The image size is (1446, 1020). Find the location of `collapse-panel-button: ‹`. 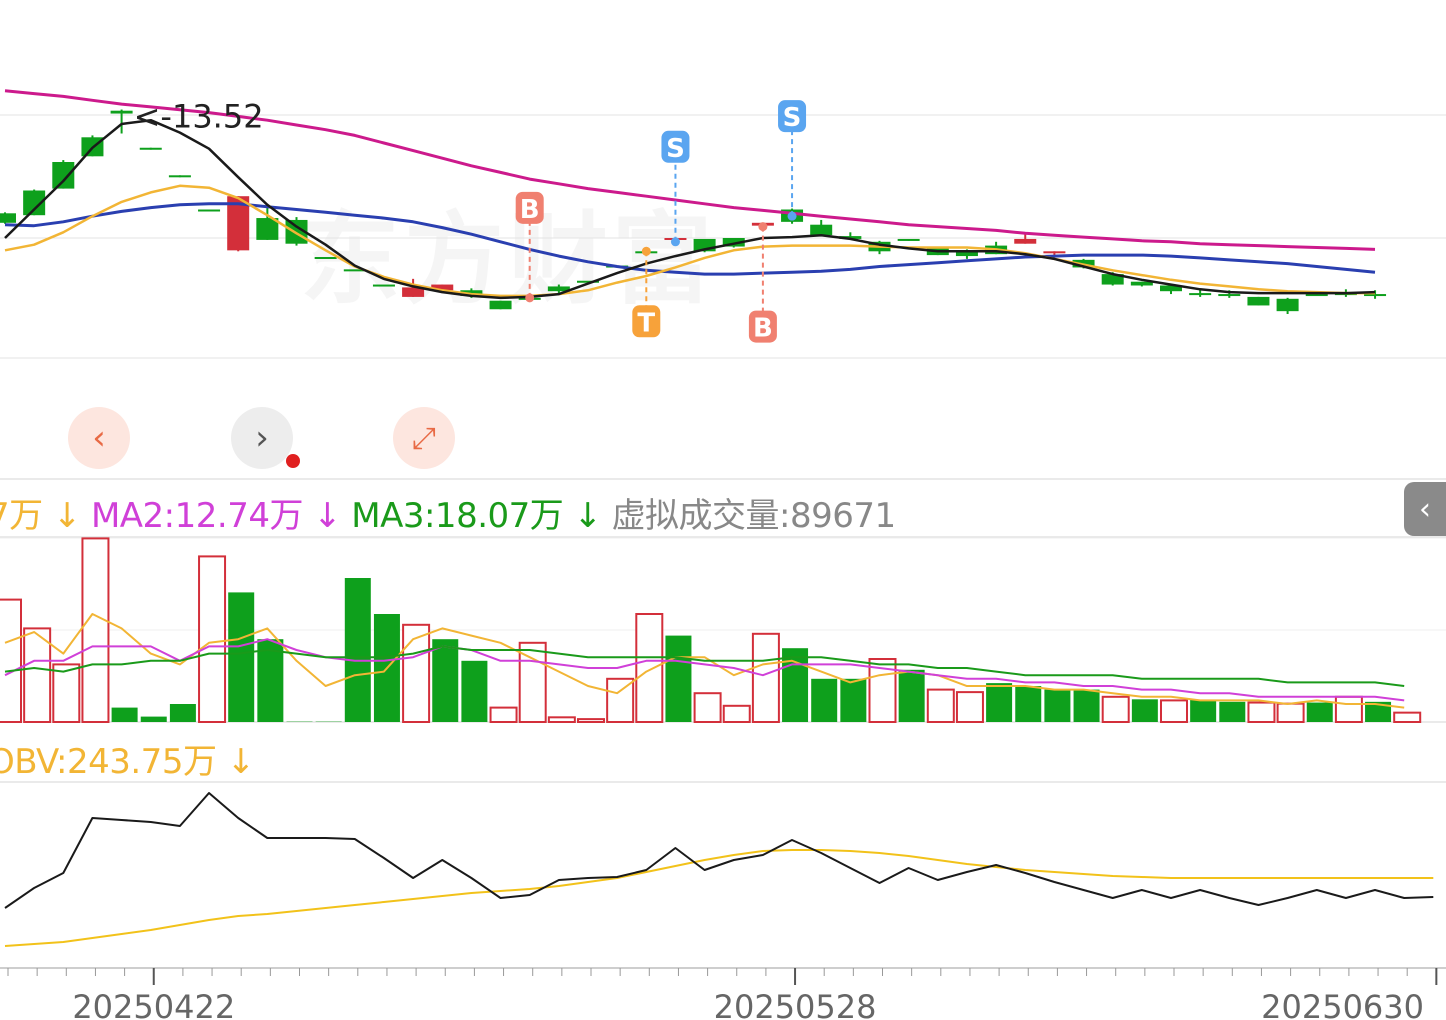

collapse-panel-button: ‹ is located at coordinates (1425, 509).